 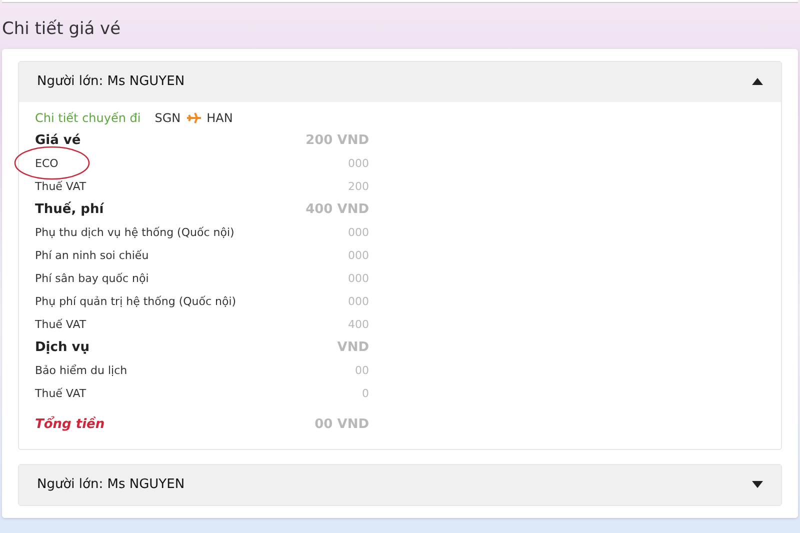 What do you see at coordinates (337, 141) in the screenshot?
I see `fee-value: 200 VND` at bounding box center [337, 141].